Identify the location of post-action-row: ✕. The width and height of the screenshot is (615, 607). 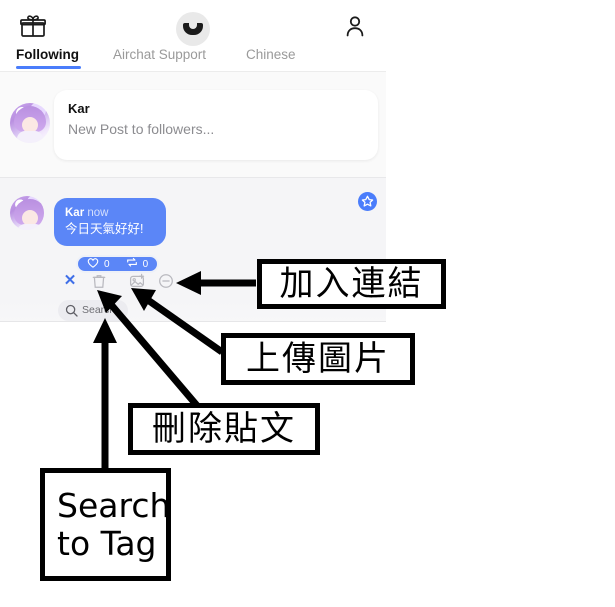
(123, 283).